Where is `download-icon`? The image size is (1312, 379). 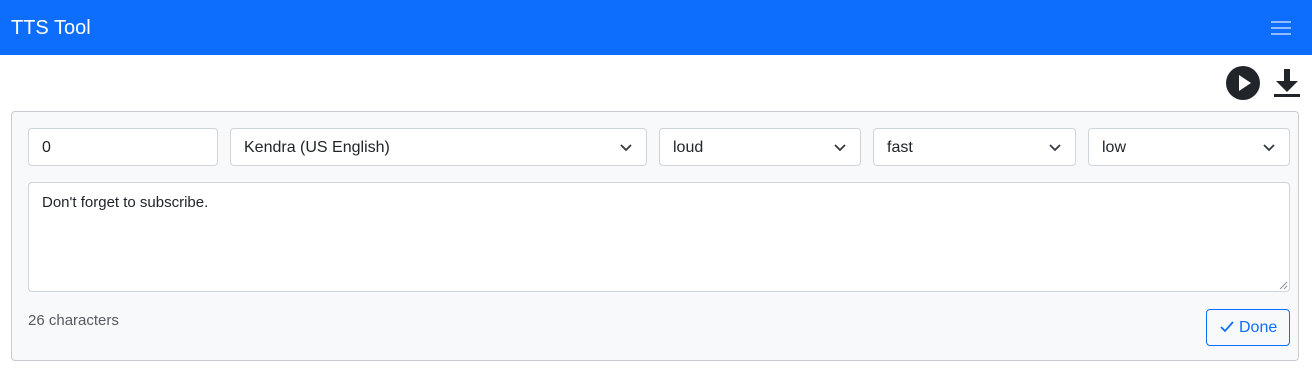
download-icon is located at coordinates (1287, 83).